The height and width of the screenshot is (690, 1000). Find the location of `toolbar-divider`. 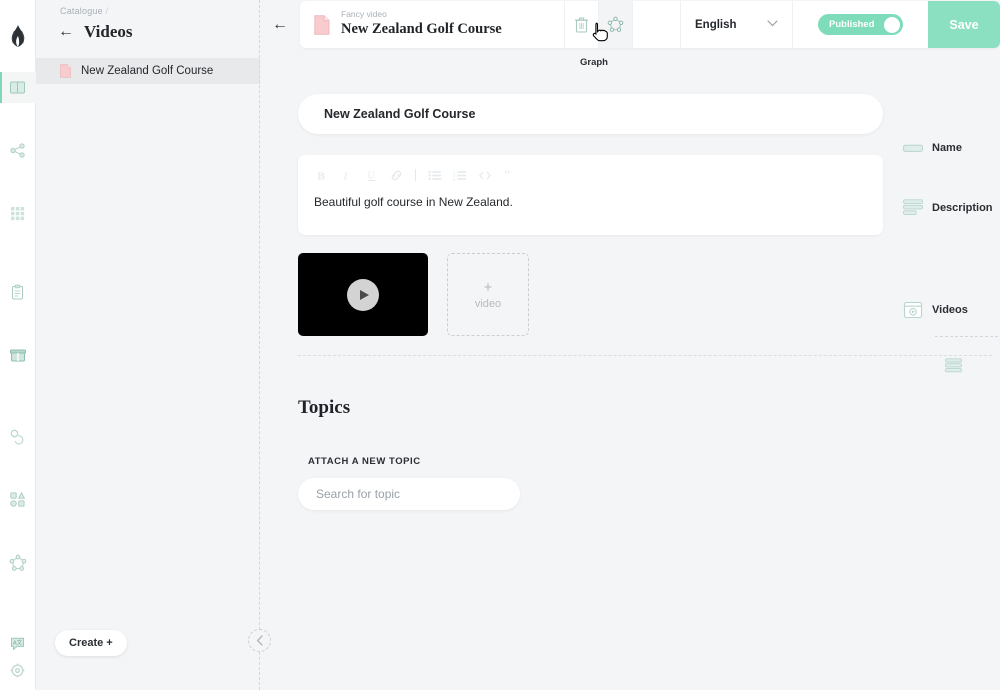

toolbar-divider is located at coordinates (415, 175).